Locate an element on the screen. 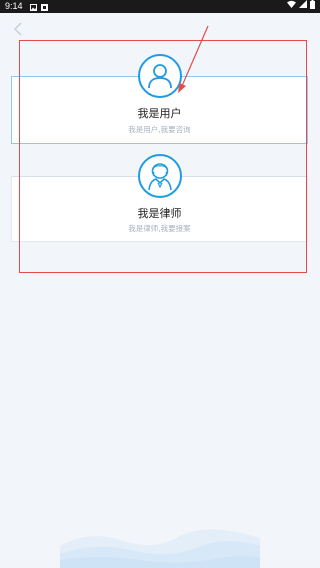  role-title-lawyer: 我是律师 is located at coordinates (159, 213).